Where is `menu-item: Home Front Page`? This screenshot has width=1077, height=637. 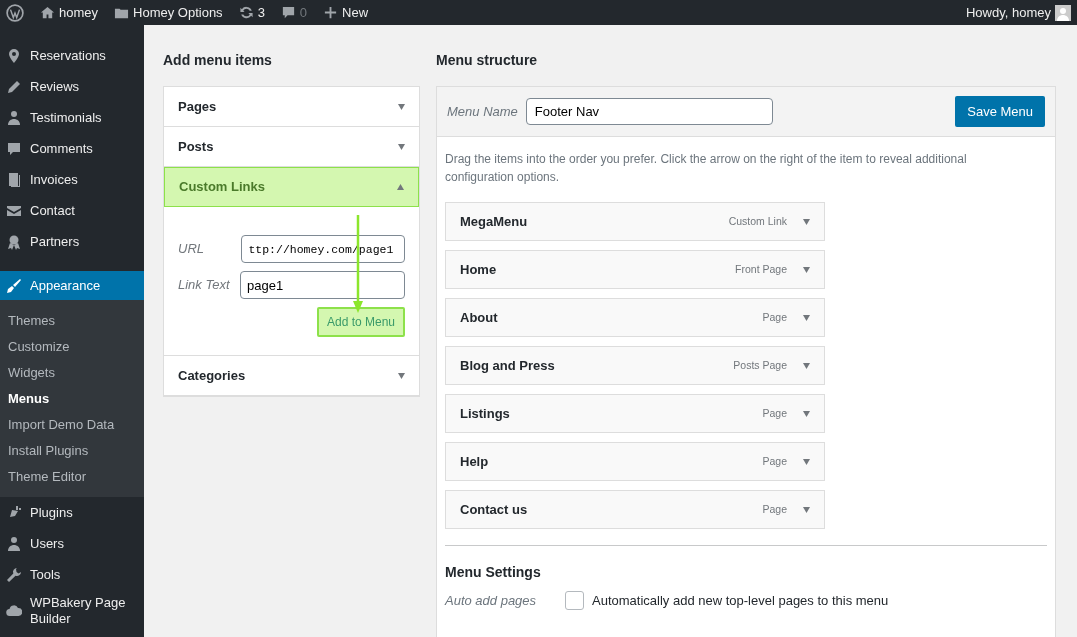 menu-item: Home Front Page is located at coordinates (635, 269).